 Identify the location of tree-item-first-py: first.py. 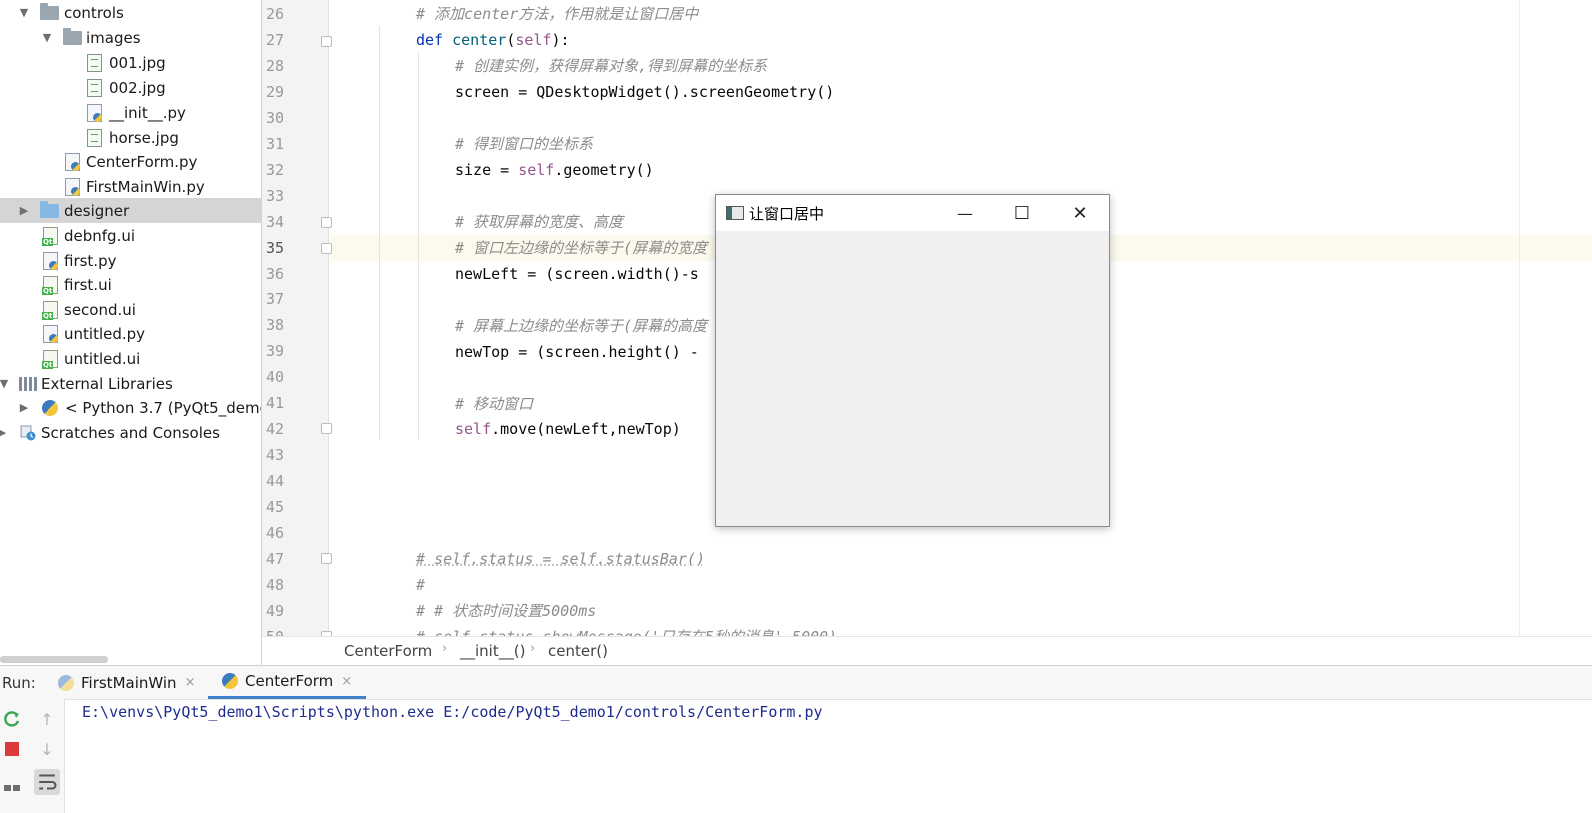
(130, 260).